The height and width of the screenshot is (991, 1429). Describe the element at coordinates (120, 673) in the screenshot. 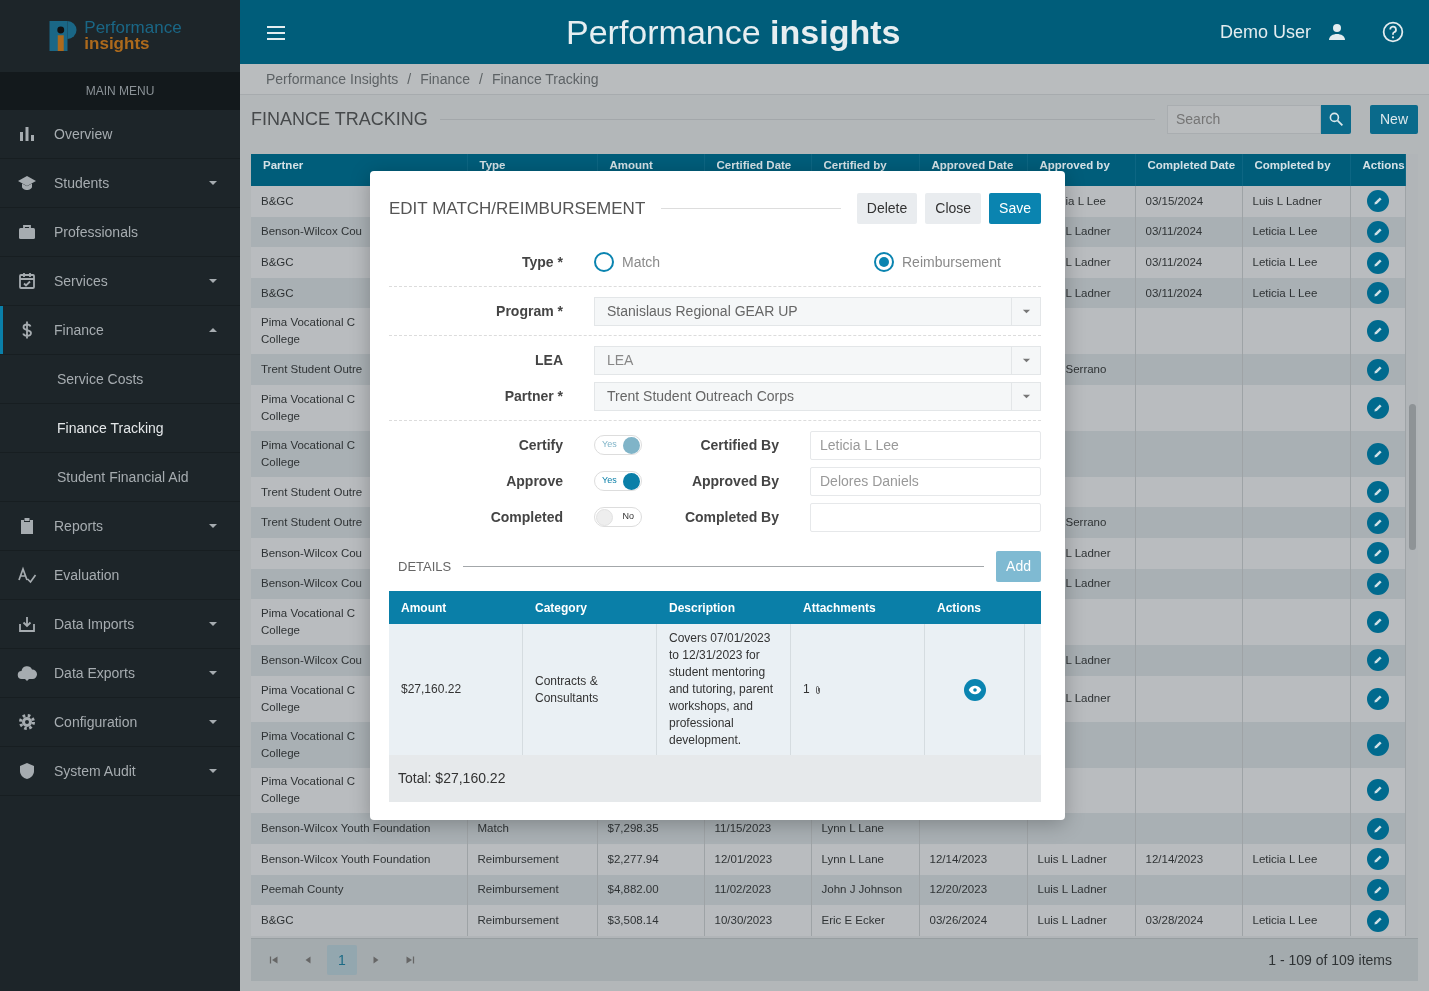

I see `sidebar-item: Data Exports` at that location.